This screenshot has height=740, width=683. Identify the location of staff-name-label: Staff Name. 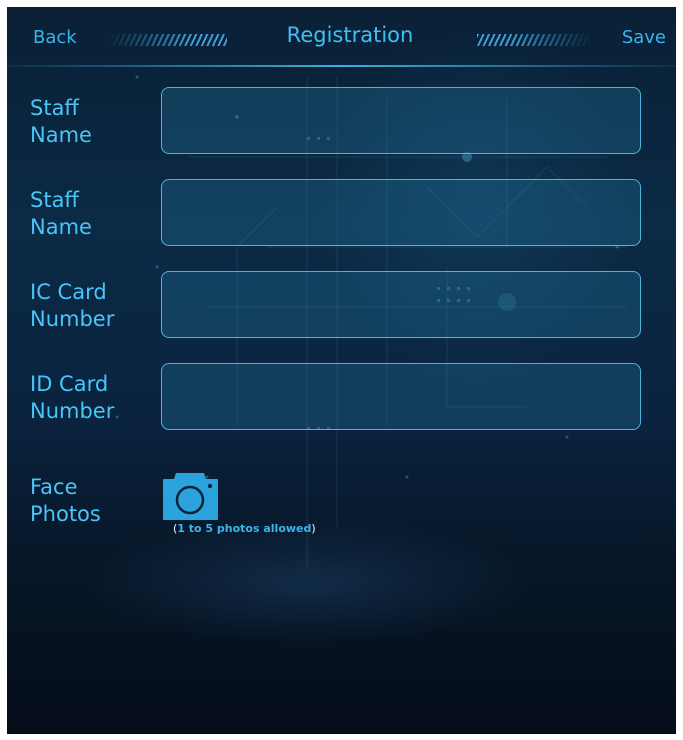
(61, 121).